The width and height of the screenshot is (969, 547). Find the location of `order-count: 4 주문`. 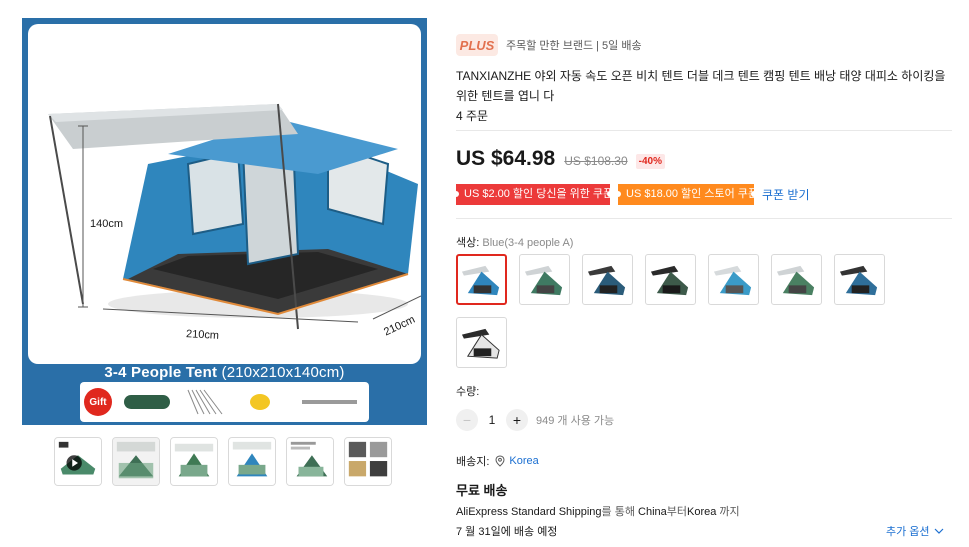

order-count: 4 주문 is located at coordinates (472, 116).